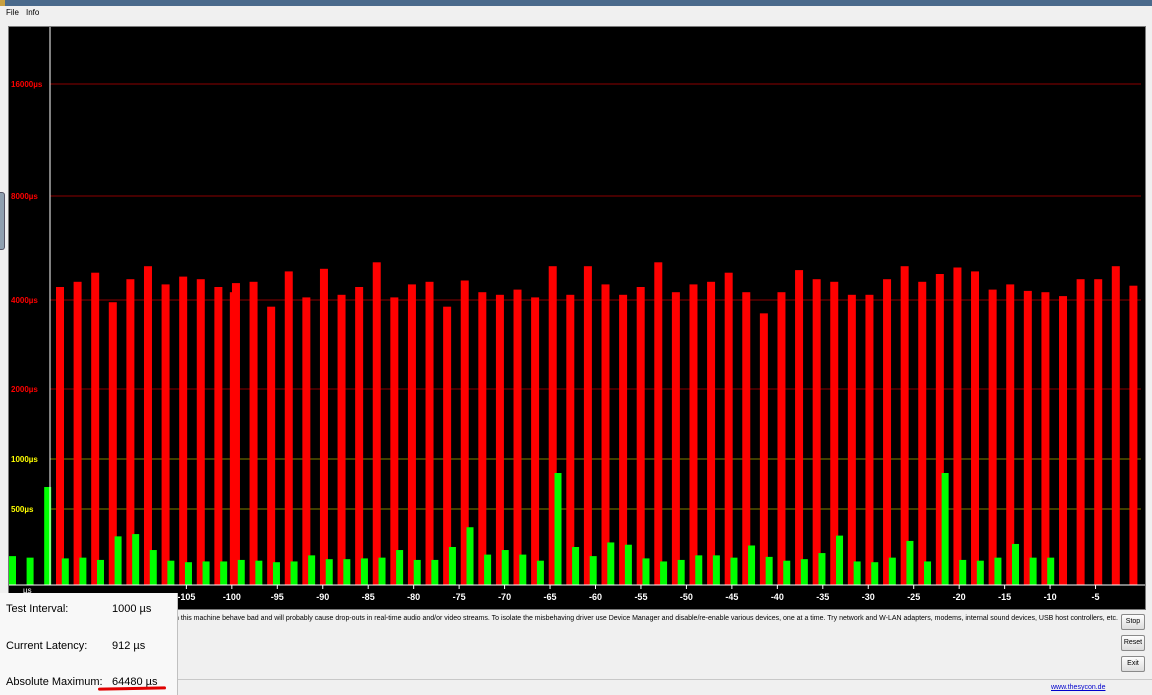 Image resolution: width=1152 pixels, height=695 pixels. Describe the element at coordinates (24, 300) in the screenshot. I see `y-tick-label: 4000µs` at that location.